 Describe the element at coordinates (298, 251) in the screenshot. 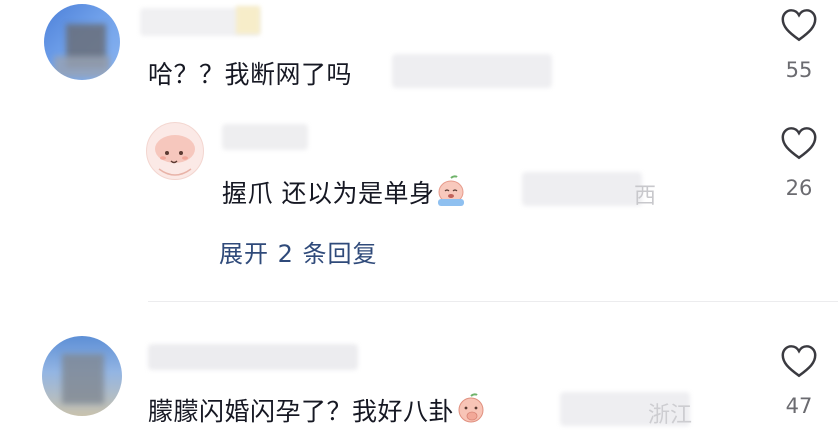

I see `expand-replies-button: 展开 2 条回复` at that location.